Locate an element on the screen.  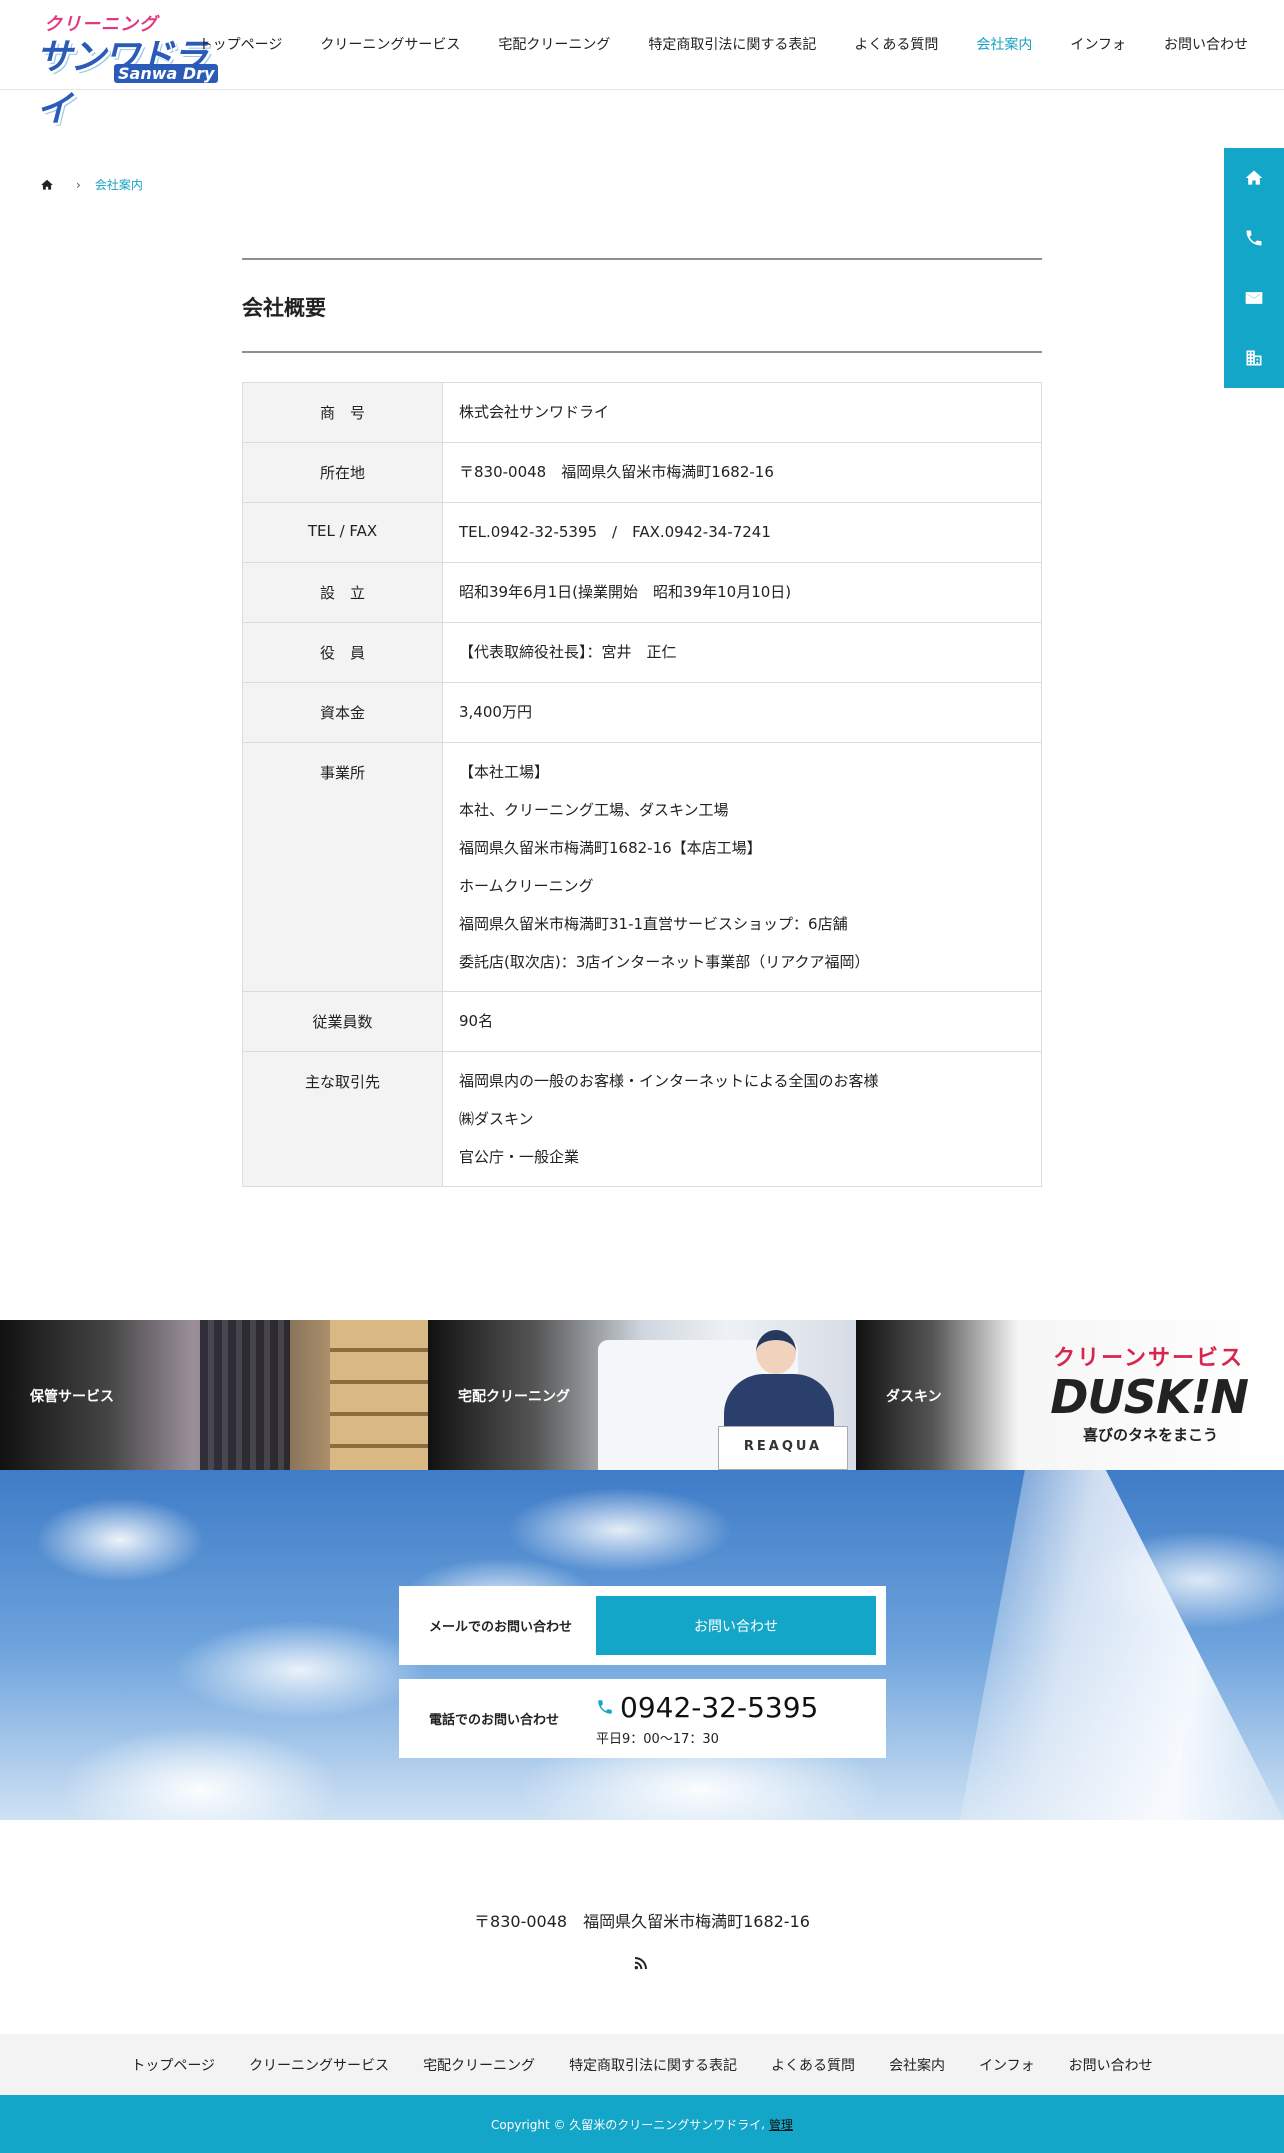
breadcrumb-home-link is located at coordinates (47, 185).